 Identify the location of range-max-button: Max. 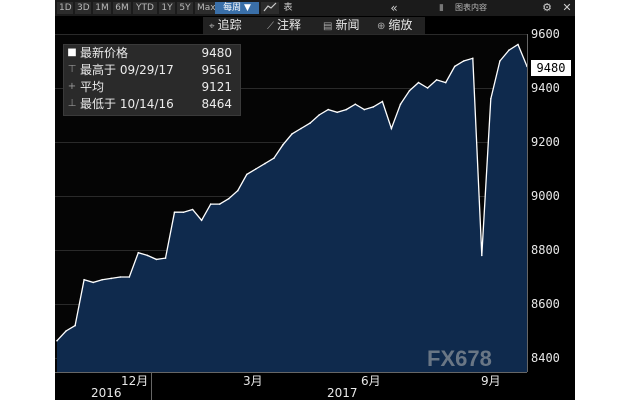
(205, 8).